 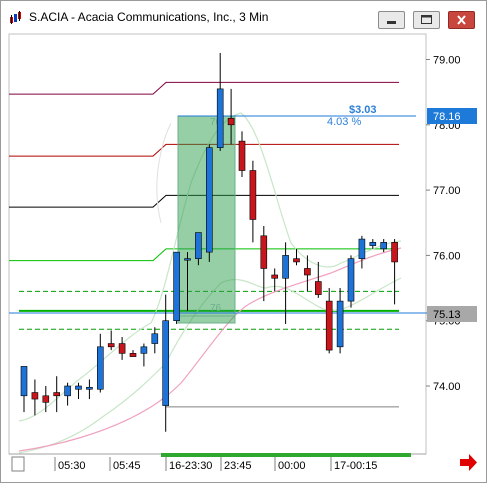 I want to click on reference-price-label: 75.13, so click(x=447, y=315).